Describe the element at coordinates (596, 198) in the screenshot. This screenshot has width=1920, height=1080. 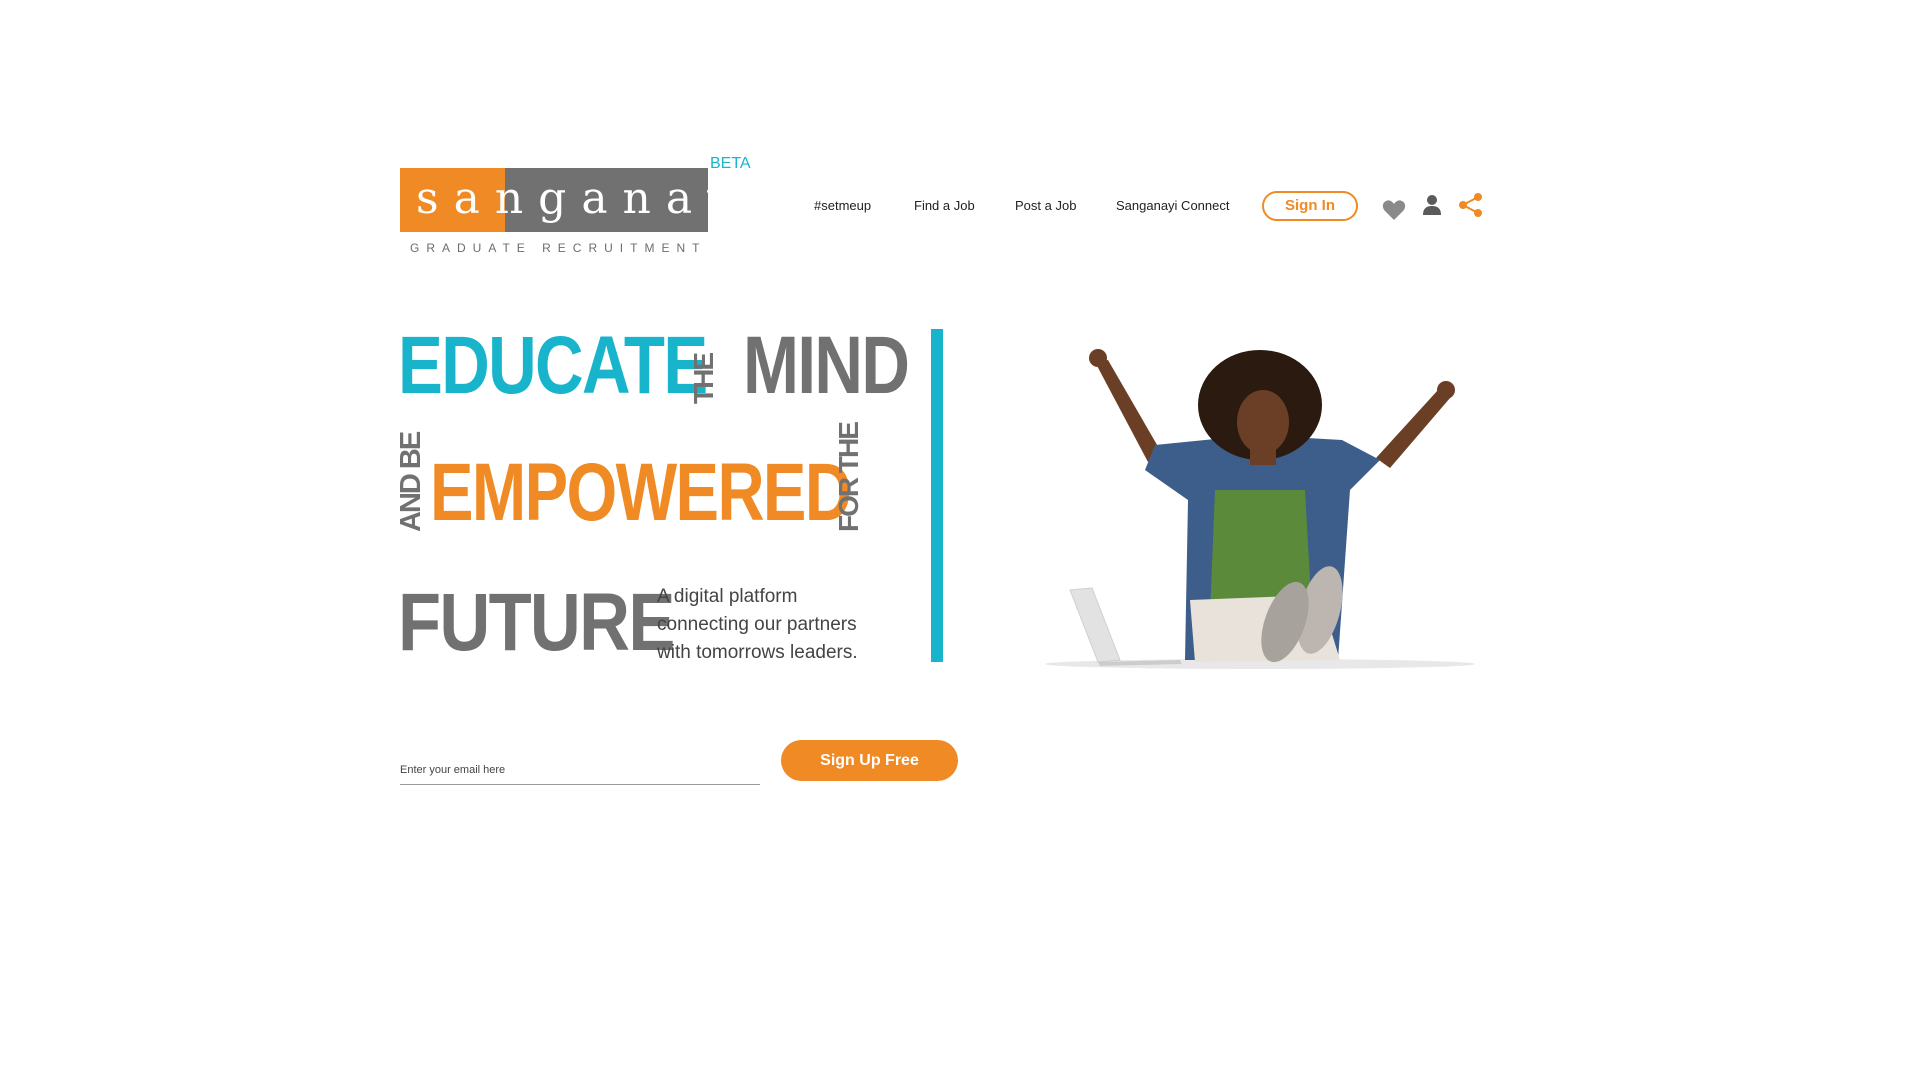
I see `logo-wordmark: sanganayi` at that location.